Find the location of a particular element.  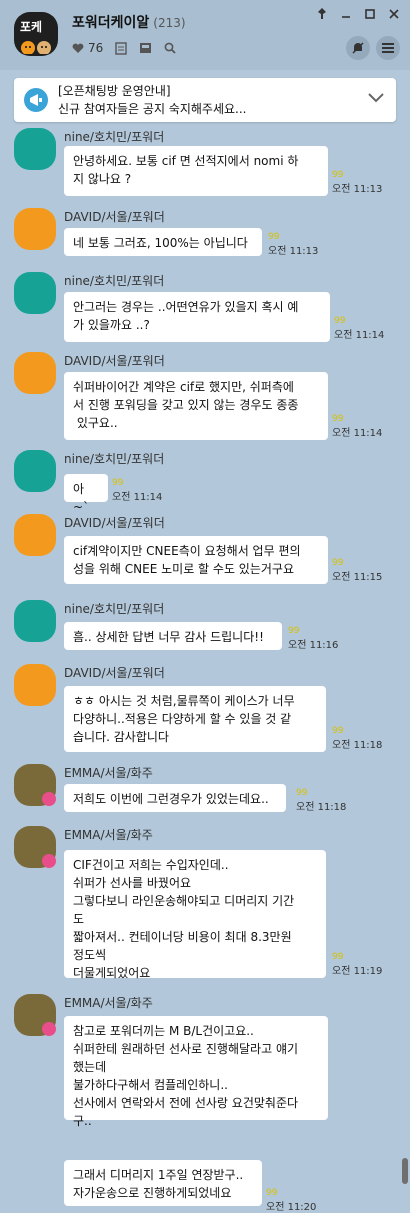

menu-button is located at coordinates (388, 48).